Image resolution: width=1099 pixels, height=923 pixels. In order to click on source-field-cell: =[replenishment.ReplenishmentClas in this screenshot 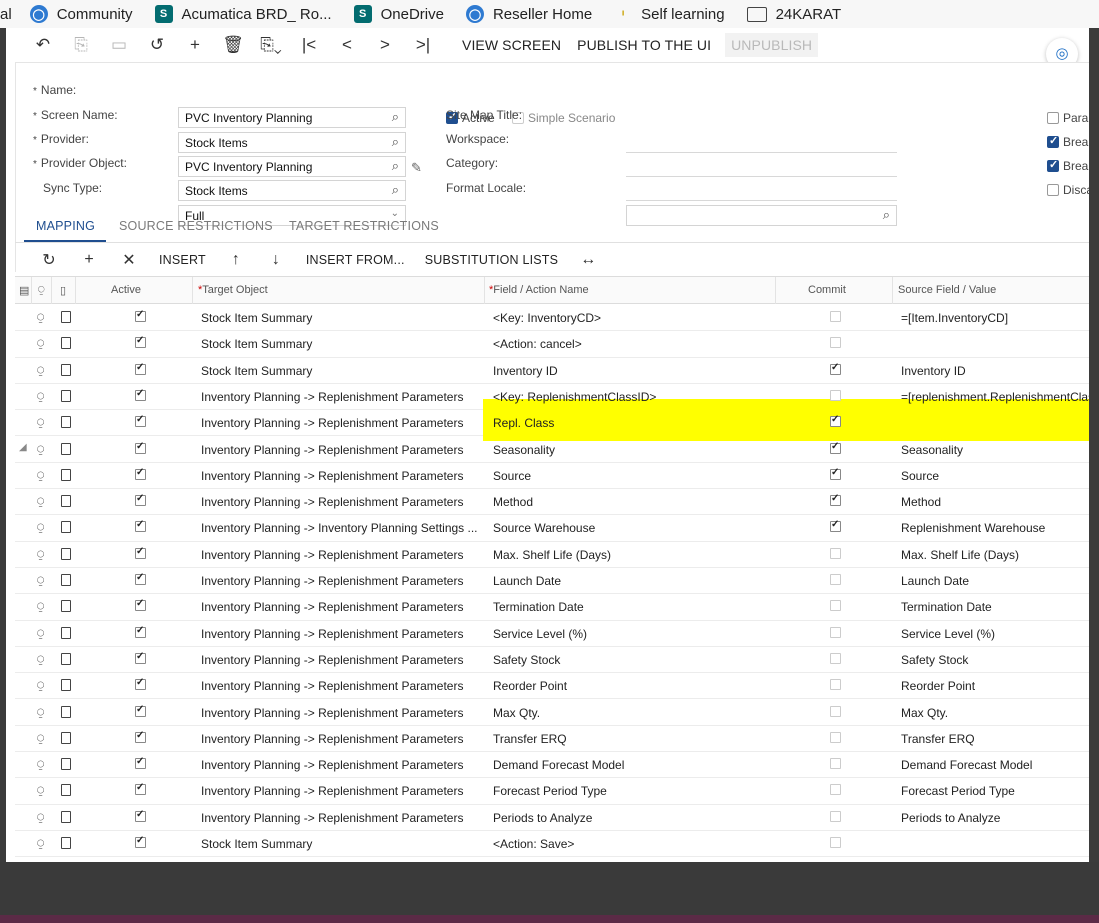, I will do `click(995, 397)`.